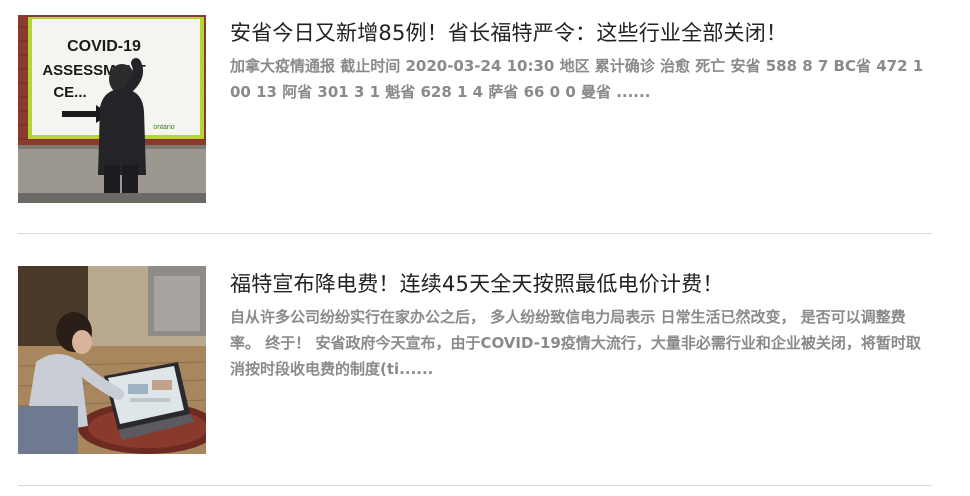 This screenshot has width=970, height=496. I want to click on article-thumbnail, so click(112, 360).